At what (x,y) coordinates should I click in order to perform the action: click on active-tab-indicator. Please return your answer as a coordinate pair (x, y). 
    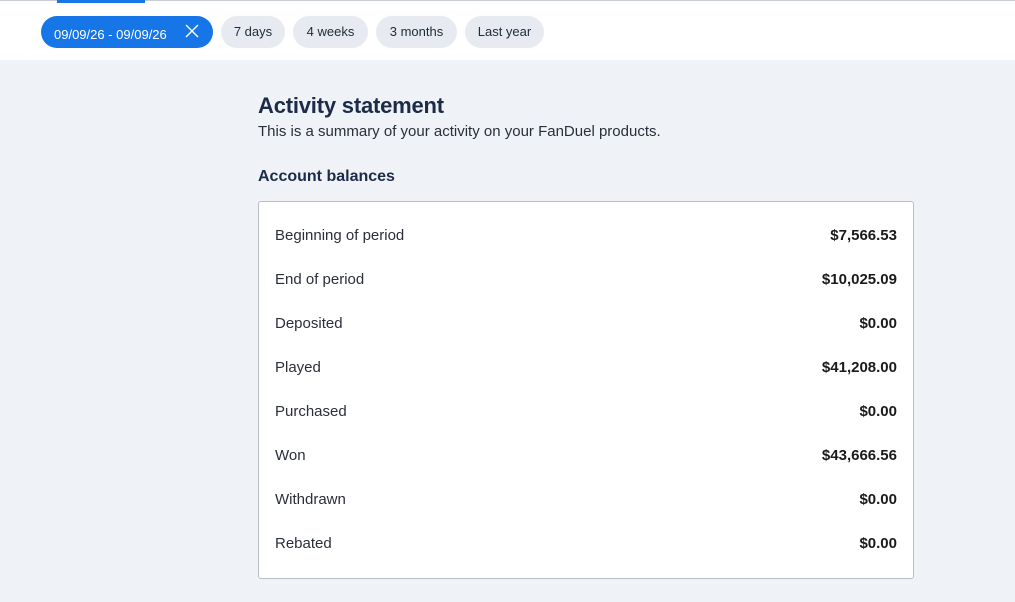
    Looking at the image, I should click on (101, 1).